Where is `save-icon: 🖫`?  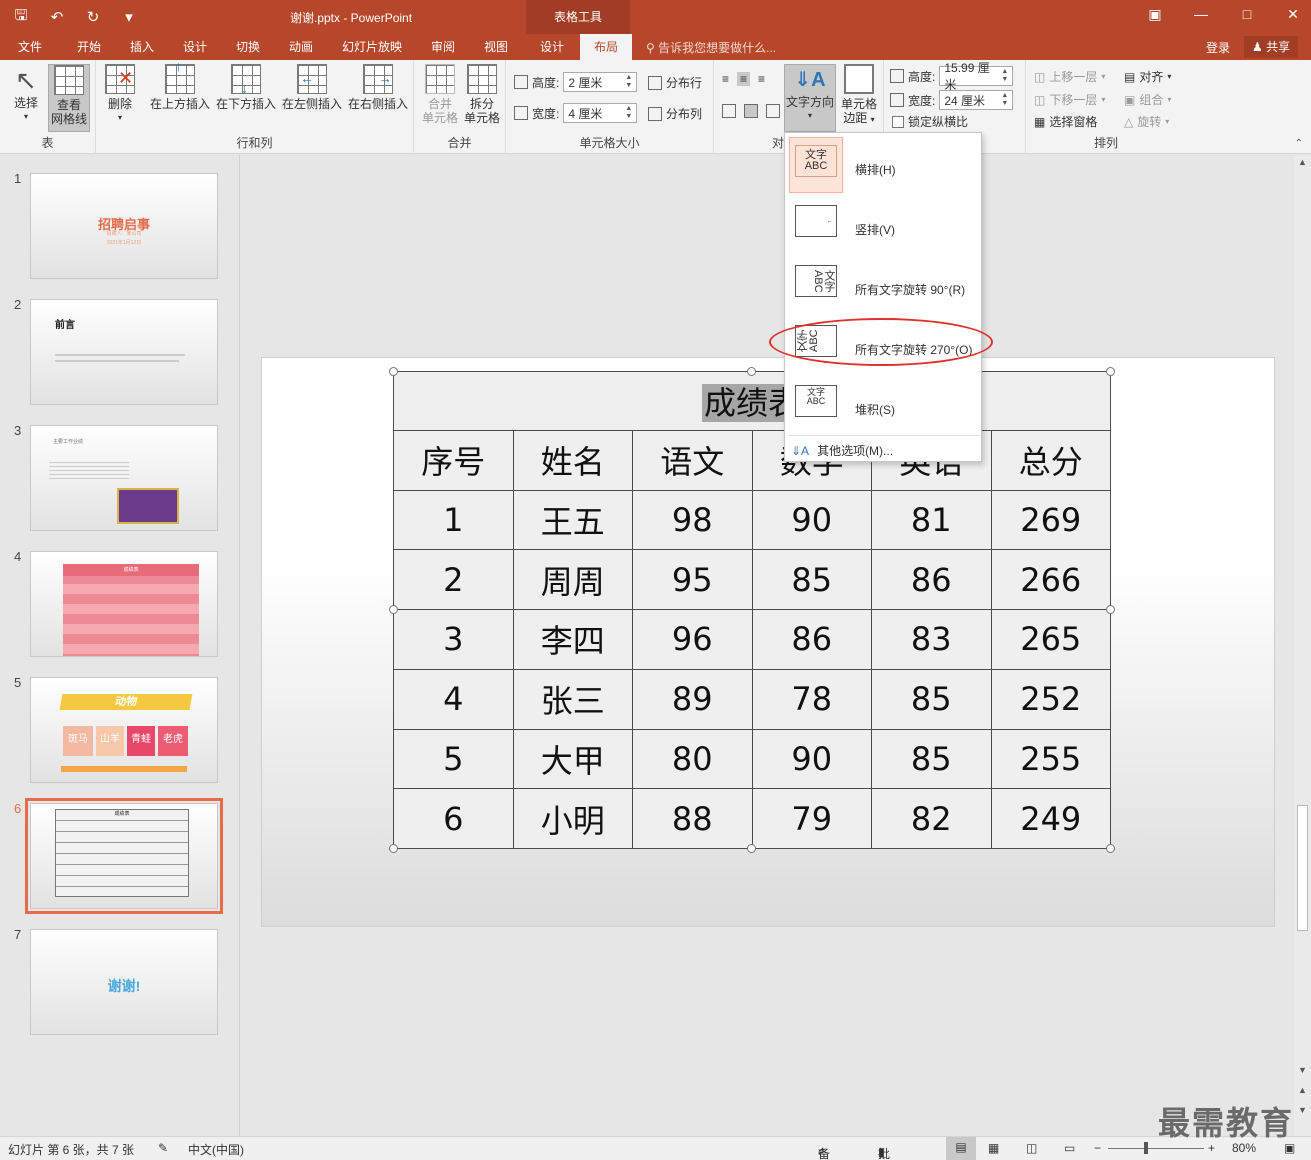
save-icon: 🖫 is located at coordinates (21, 17).